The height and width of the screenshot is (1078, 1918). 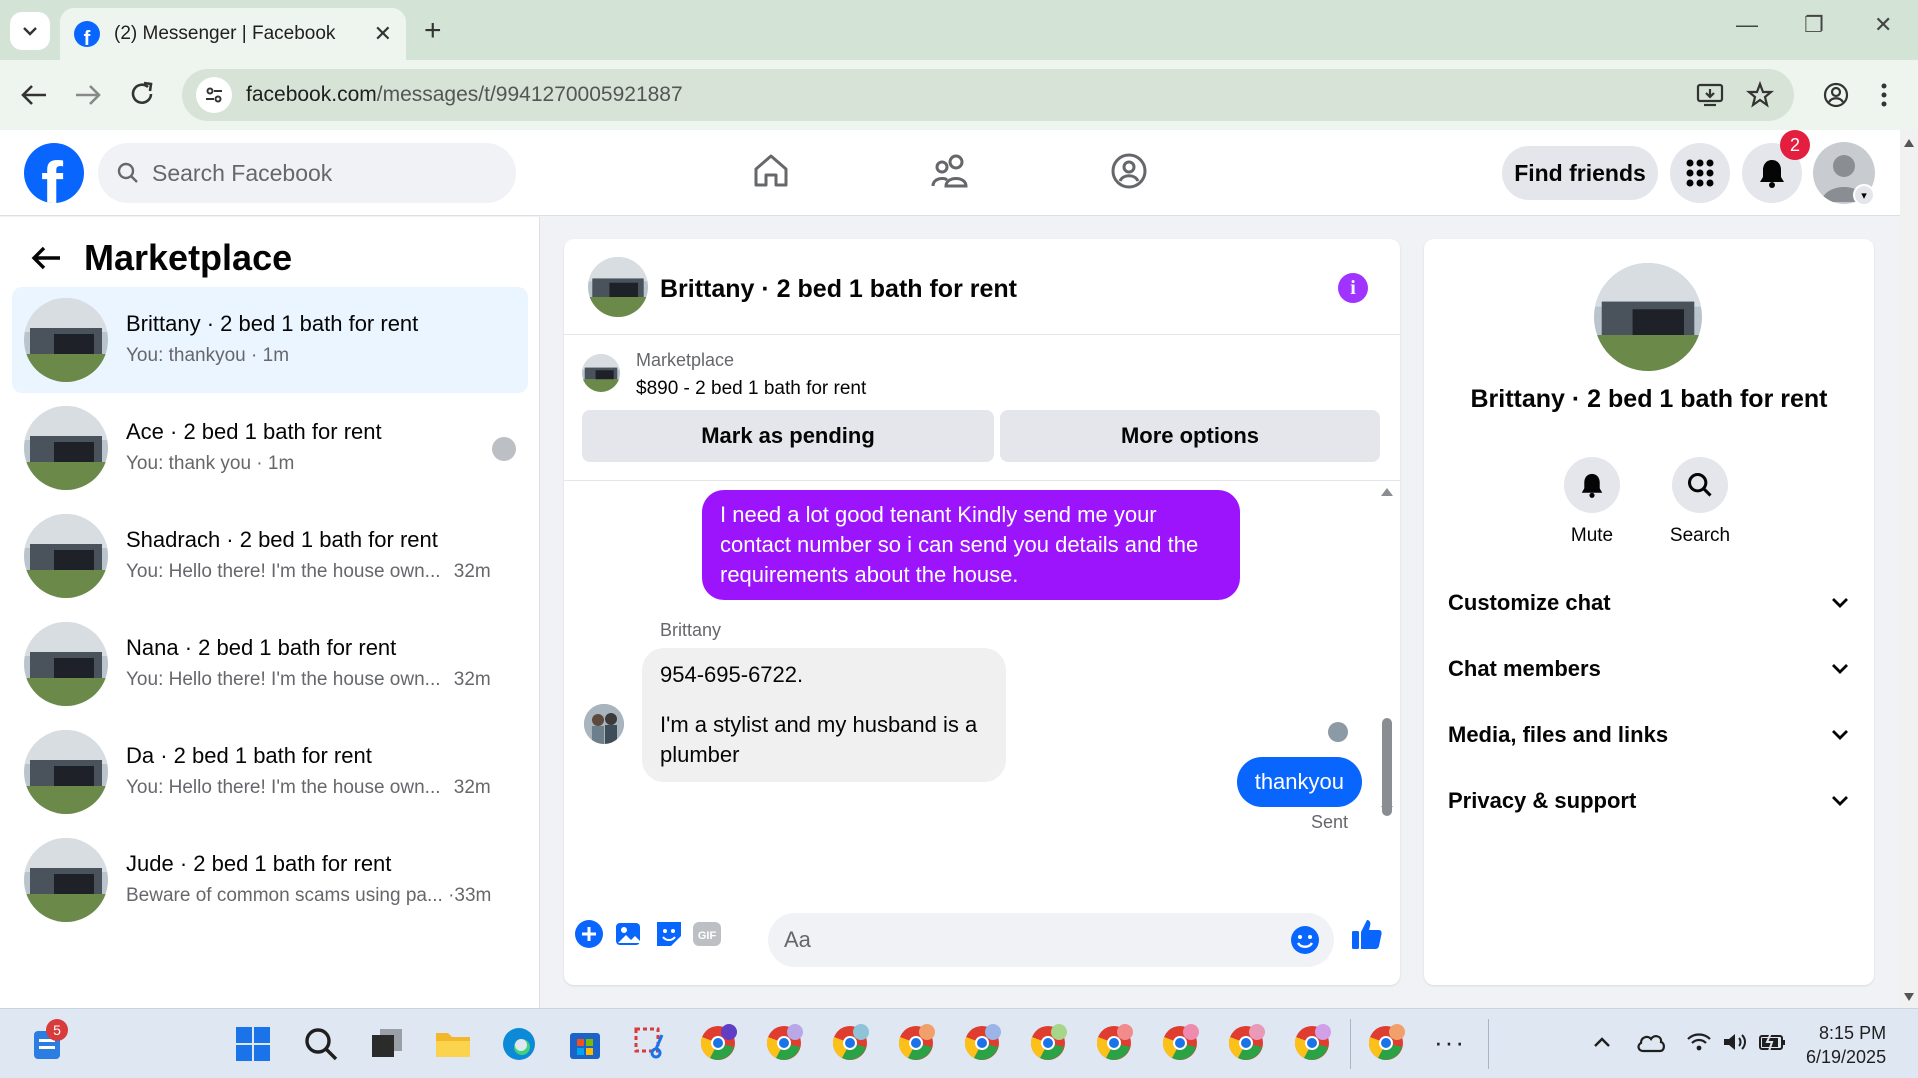 What do you see at coordinates (1864, 195) in the screenshot?
I see `account-chevron-icon: ▾` at bounding box center [1864, 195].